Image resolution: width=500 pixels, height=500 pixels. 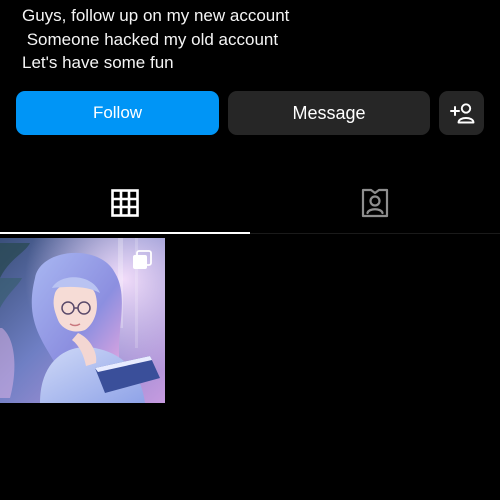 I want to click on tab-tagged, so click(x=375, y=203).